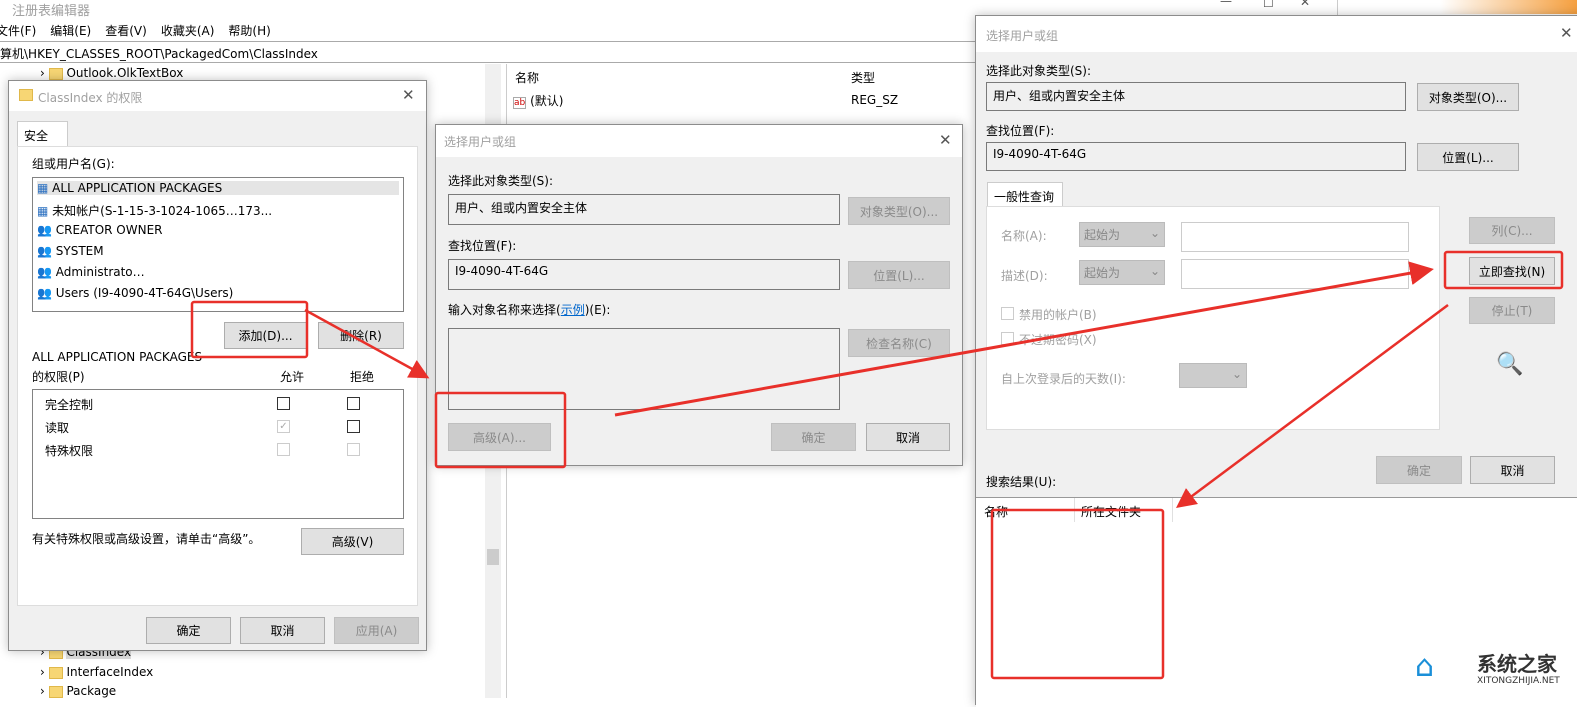 The width and height of the screenshot is (1577, 707). I want to click on arrow-to-find-now, so click(1024, 339).